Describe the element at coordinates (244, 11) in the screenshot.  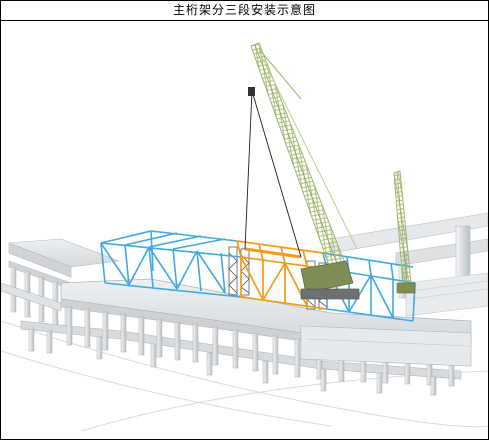
I see `figure-title: 主桁架分三段安装示意图` at that location.